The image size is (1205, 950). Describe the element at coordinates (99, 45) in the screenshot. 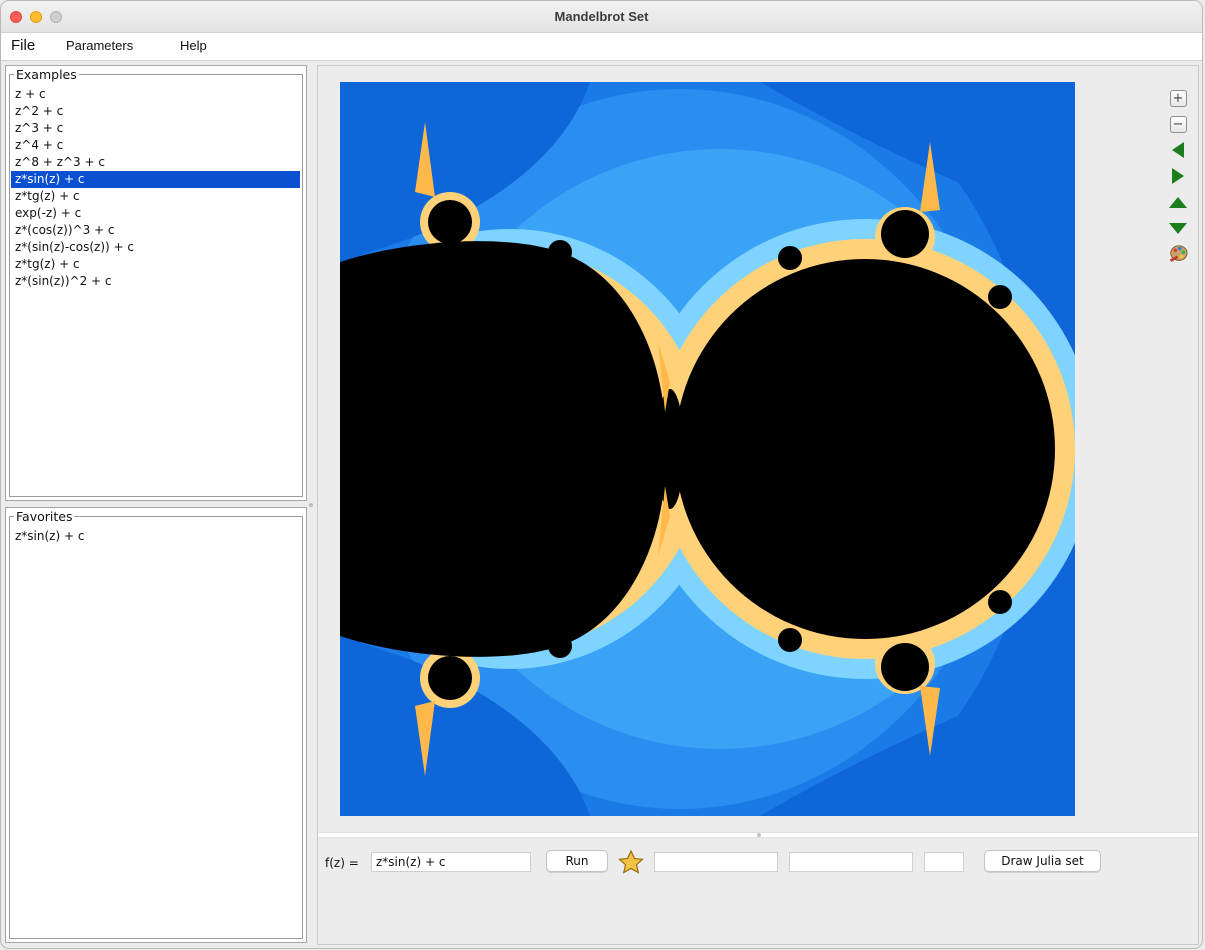

I see `menu-parameters: Parameters` at that location.